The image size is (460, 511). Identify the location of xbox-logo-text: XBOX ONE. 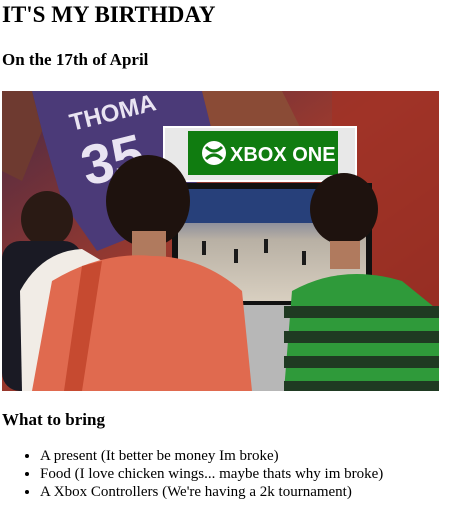
(283, 155).